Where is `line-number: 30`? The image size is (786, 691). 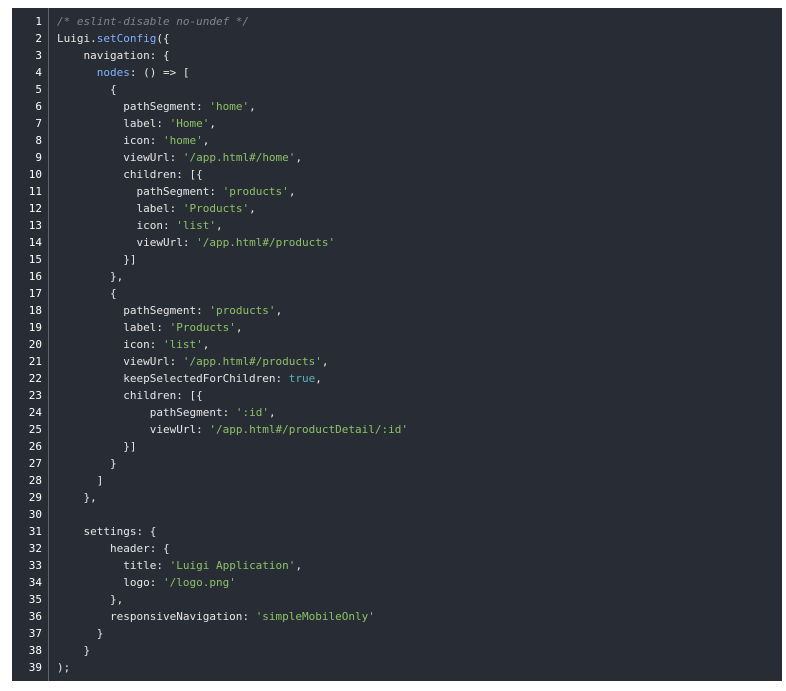 line-number: 30 is located at coordinates (35, 514).